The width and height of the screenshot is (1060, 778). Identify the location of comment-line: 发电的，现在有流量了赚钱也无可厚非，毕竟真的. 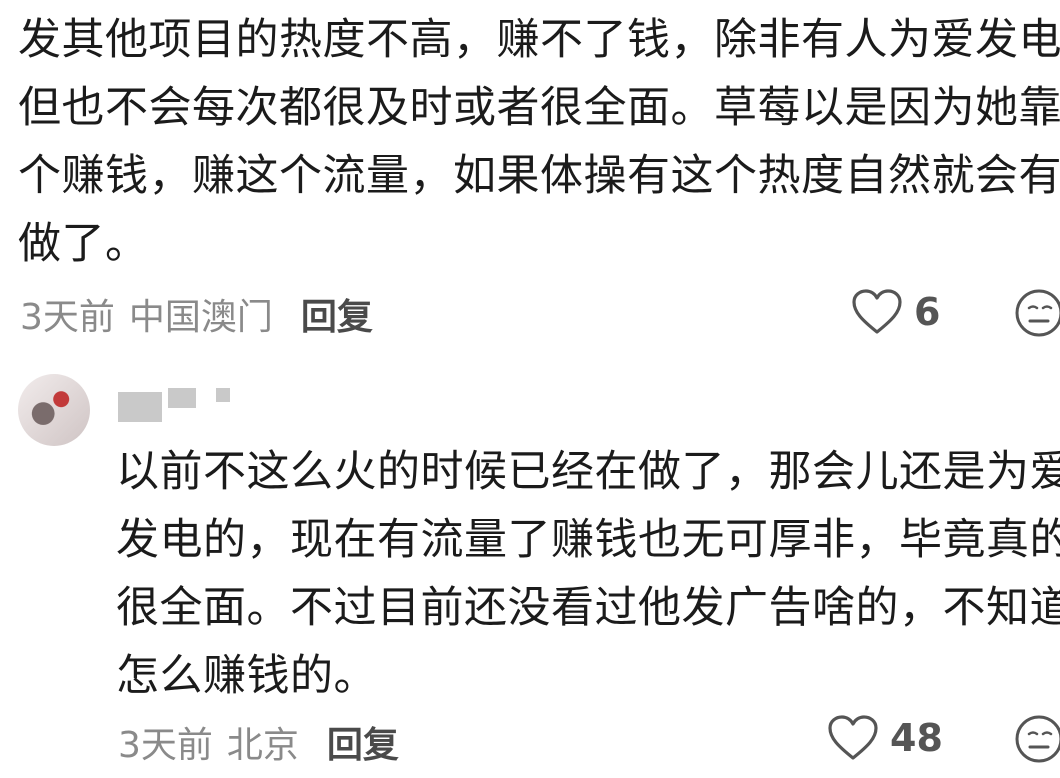
(588, 540).